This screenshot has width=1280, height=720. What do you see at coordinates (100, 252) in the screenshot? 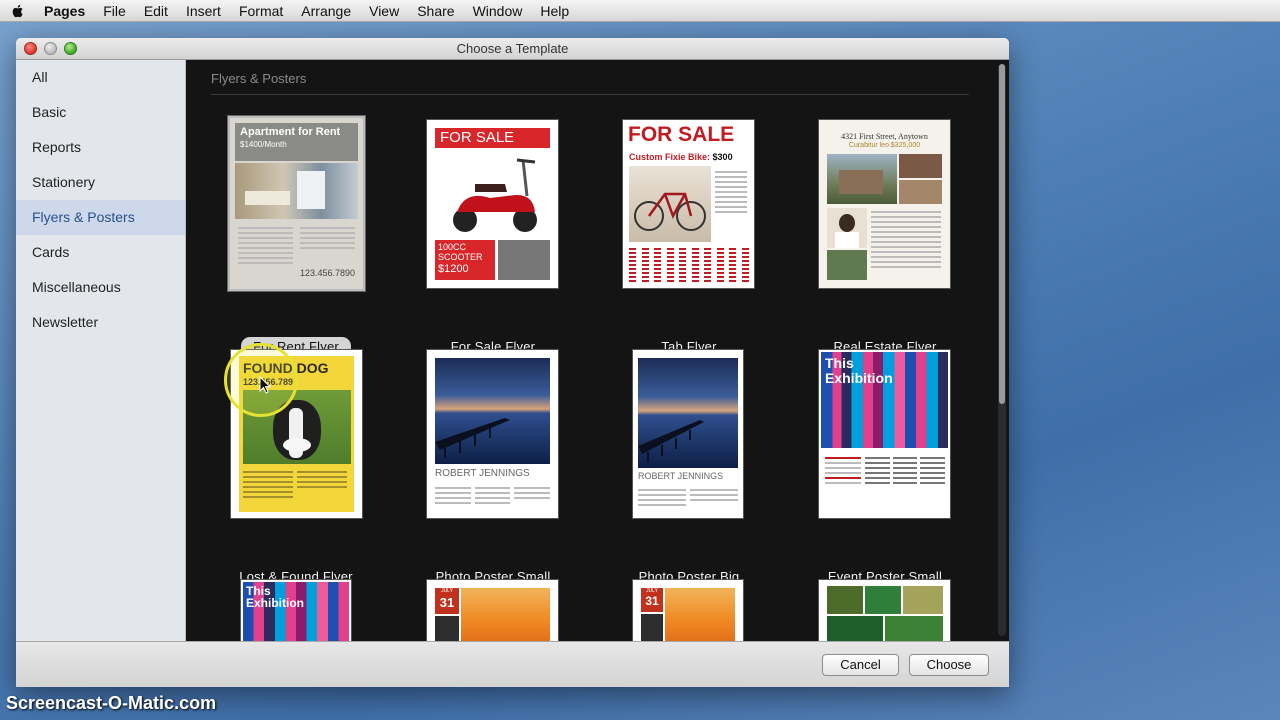
I see `sidebar-item-cards: Cards` at bounding box center [100, 252].